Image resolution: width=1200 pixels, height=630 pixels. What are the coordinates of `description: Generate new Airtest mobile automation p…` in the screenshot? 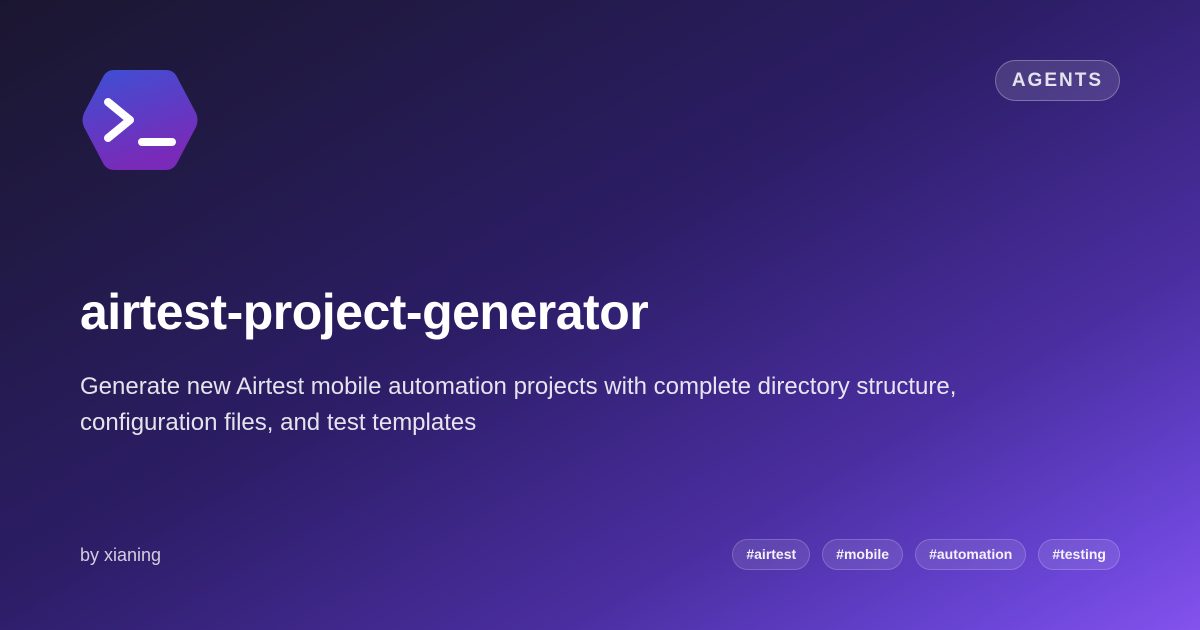 It's located at (518, 404).